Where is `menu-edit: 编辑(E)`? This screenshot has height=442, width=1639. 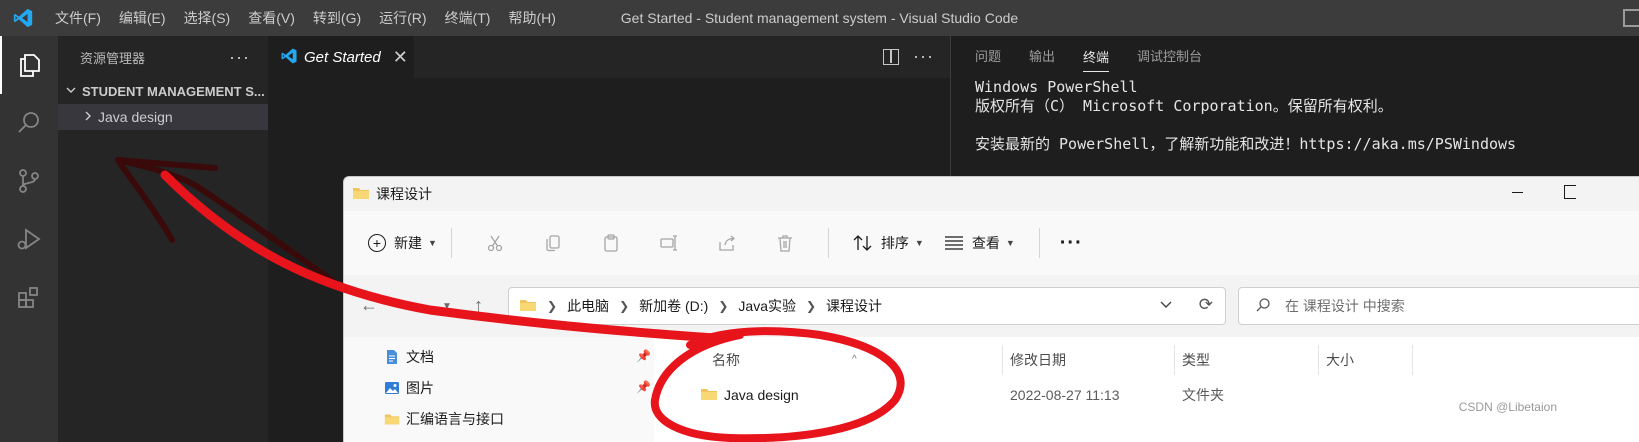 menu-edit: 编辑(E) is located at coordinates (142, 18).